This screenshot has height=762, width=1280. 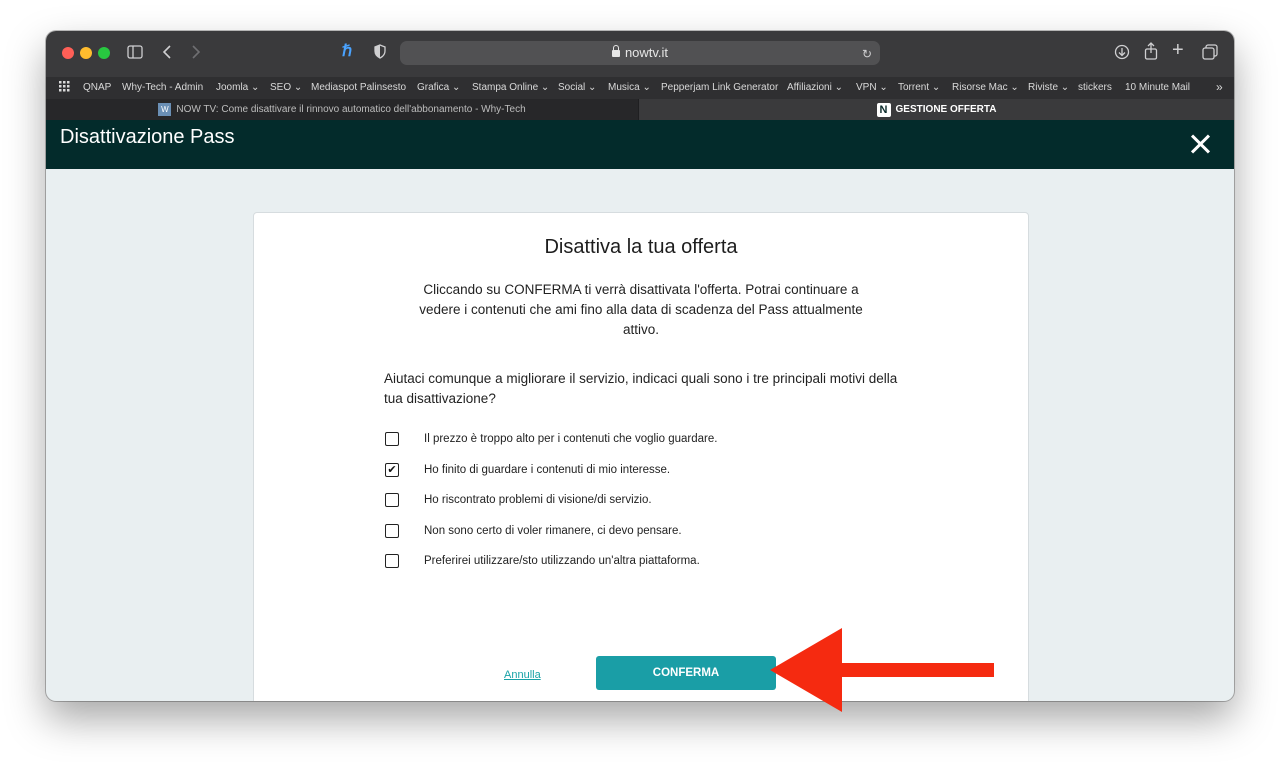 What do you see at coordinates (985, 87) in the screenshot?
I see `bookmark-item: Risorse Mac ⌄` at bounding box center [985, 87].